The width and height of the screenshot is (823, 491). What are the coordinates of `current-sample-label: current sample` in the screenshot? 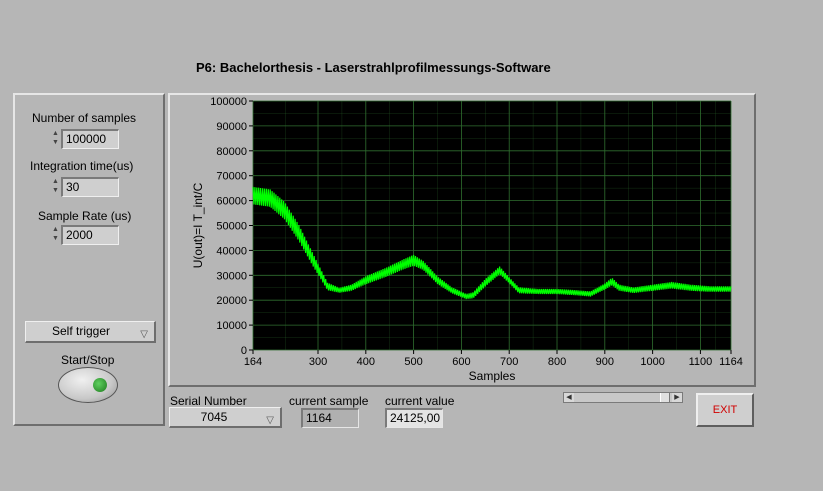 It's located at (329, 401).